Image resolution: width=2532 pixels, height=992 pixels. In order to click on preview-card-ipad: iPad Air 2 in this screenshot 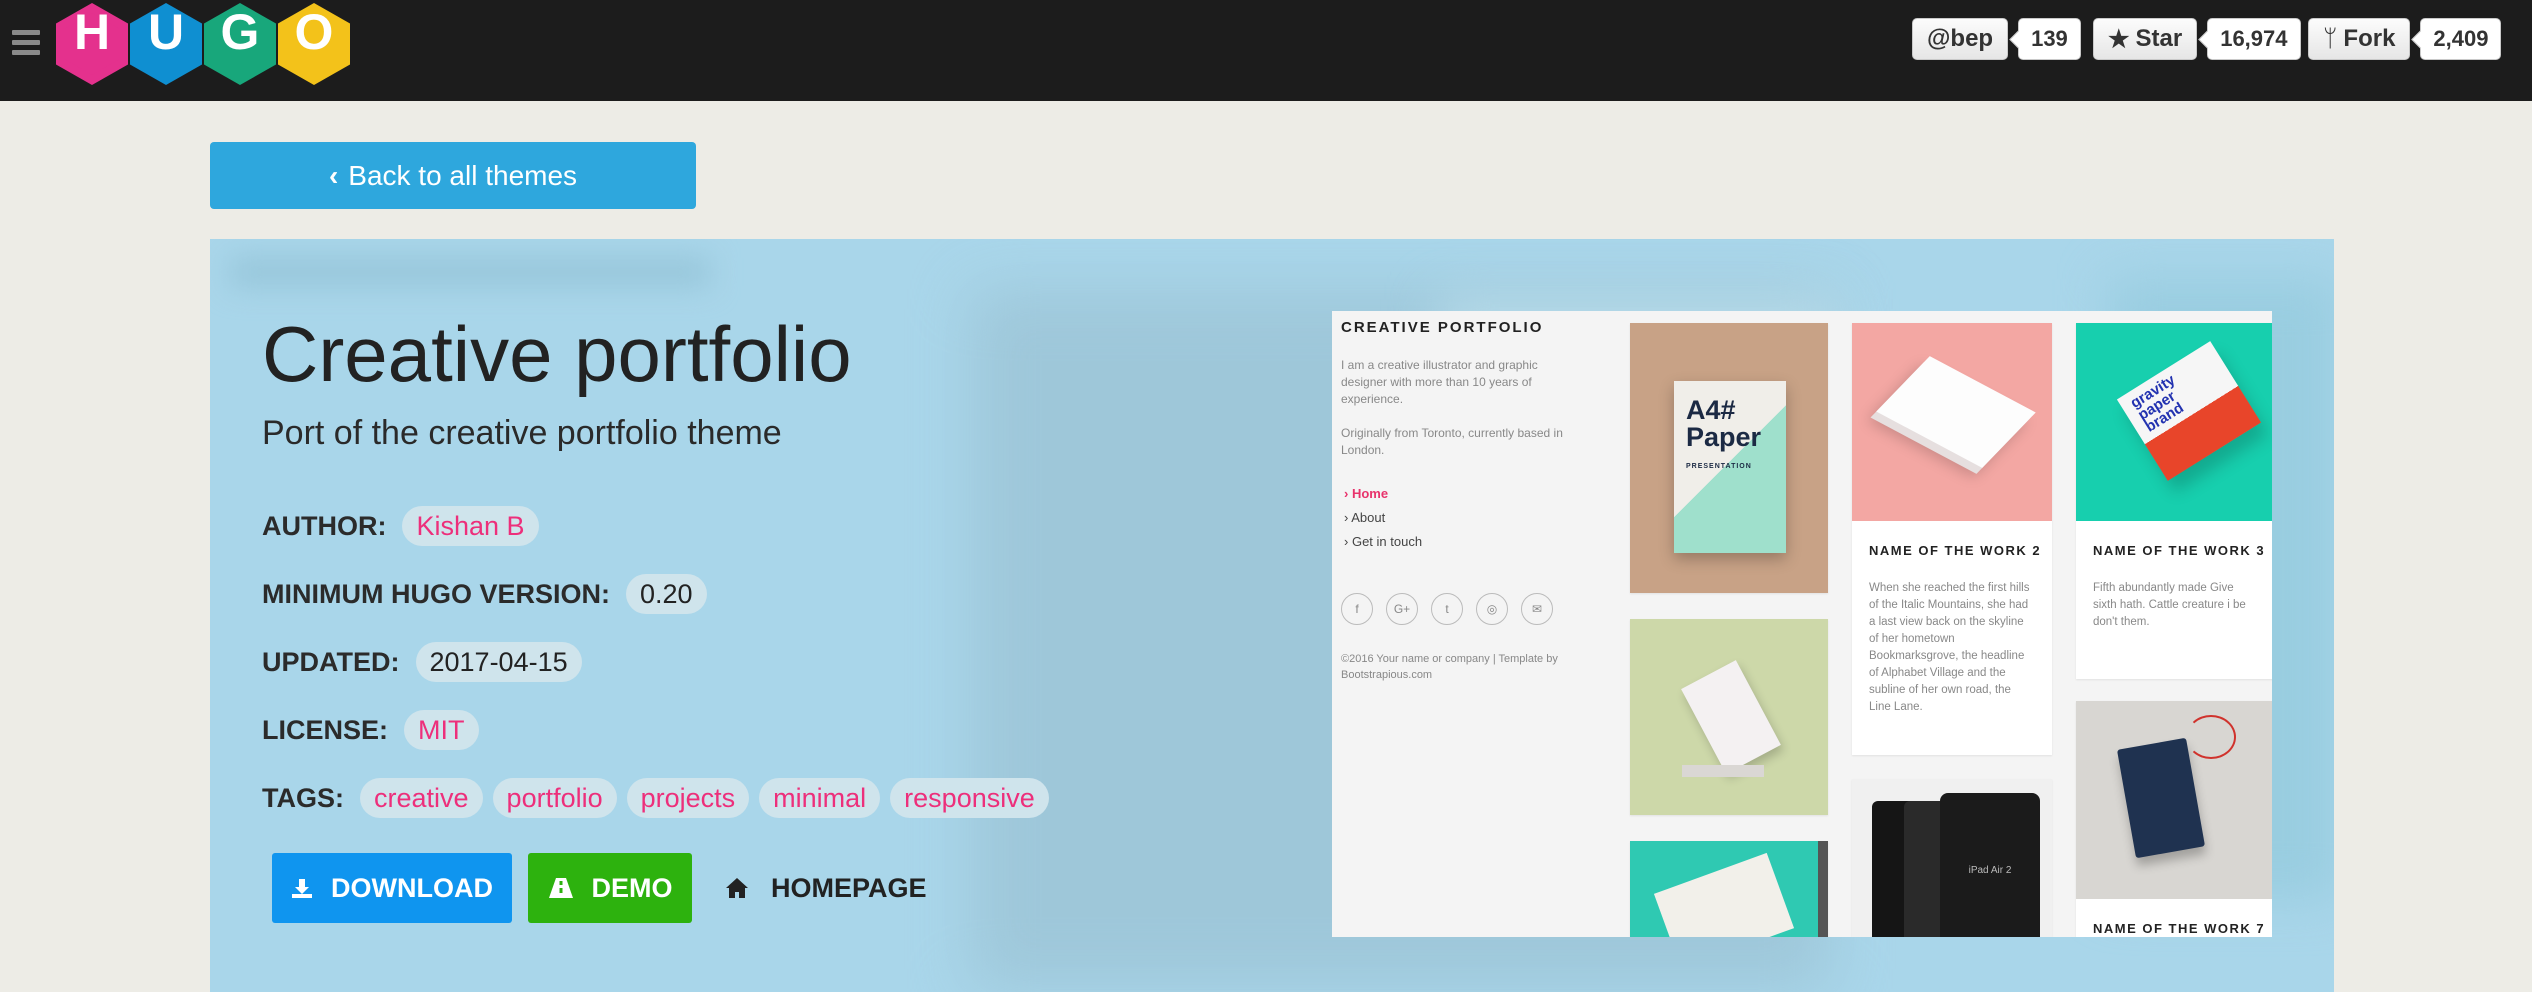, I will do `click(1952, 858)`.